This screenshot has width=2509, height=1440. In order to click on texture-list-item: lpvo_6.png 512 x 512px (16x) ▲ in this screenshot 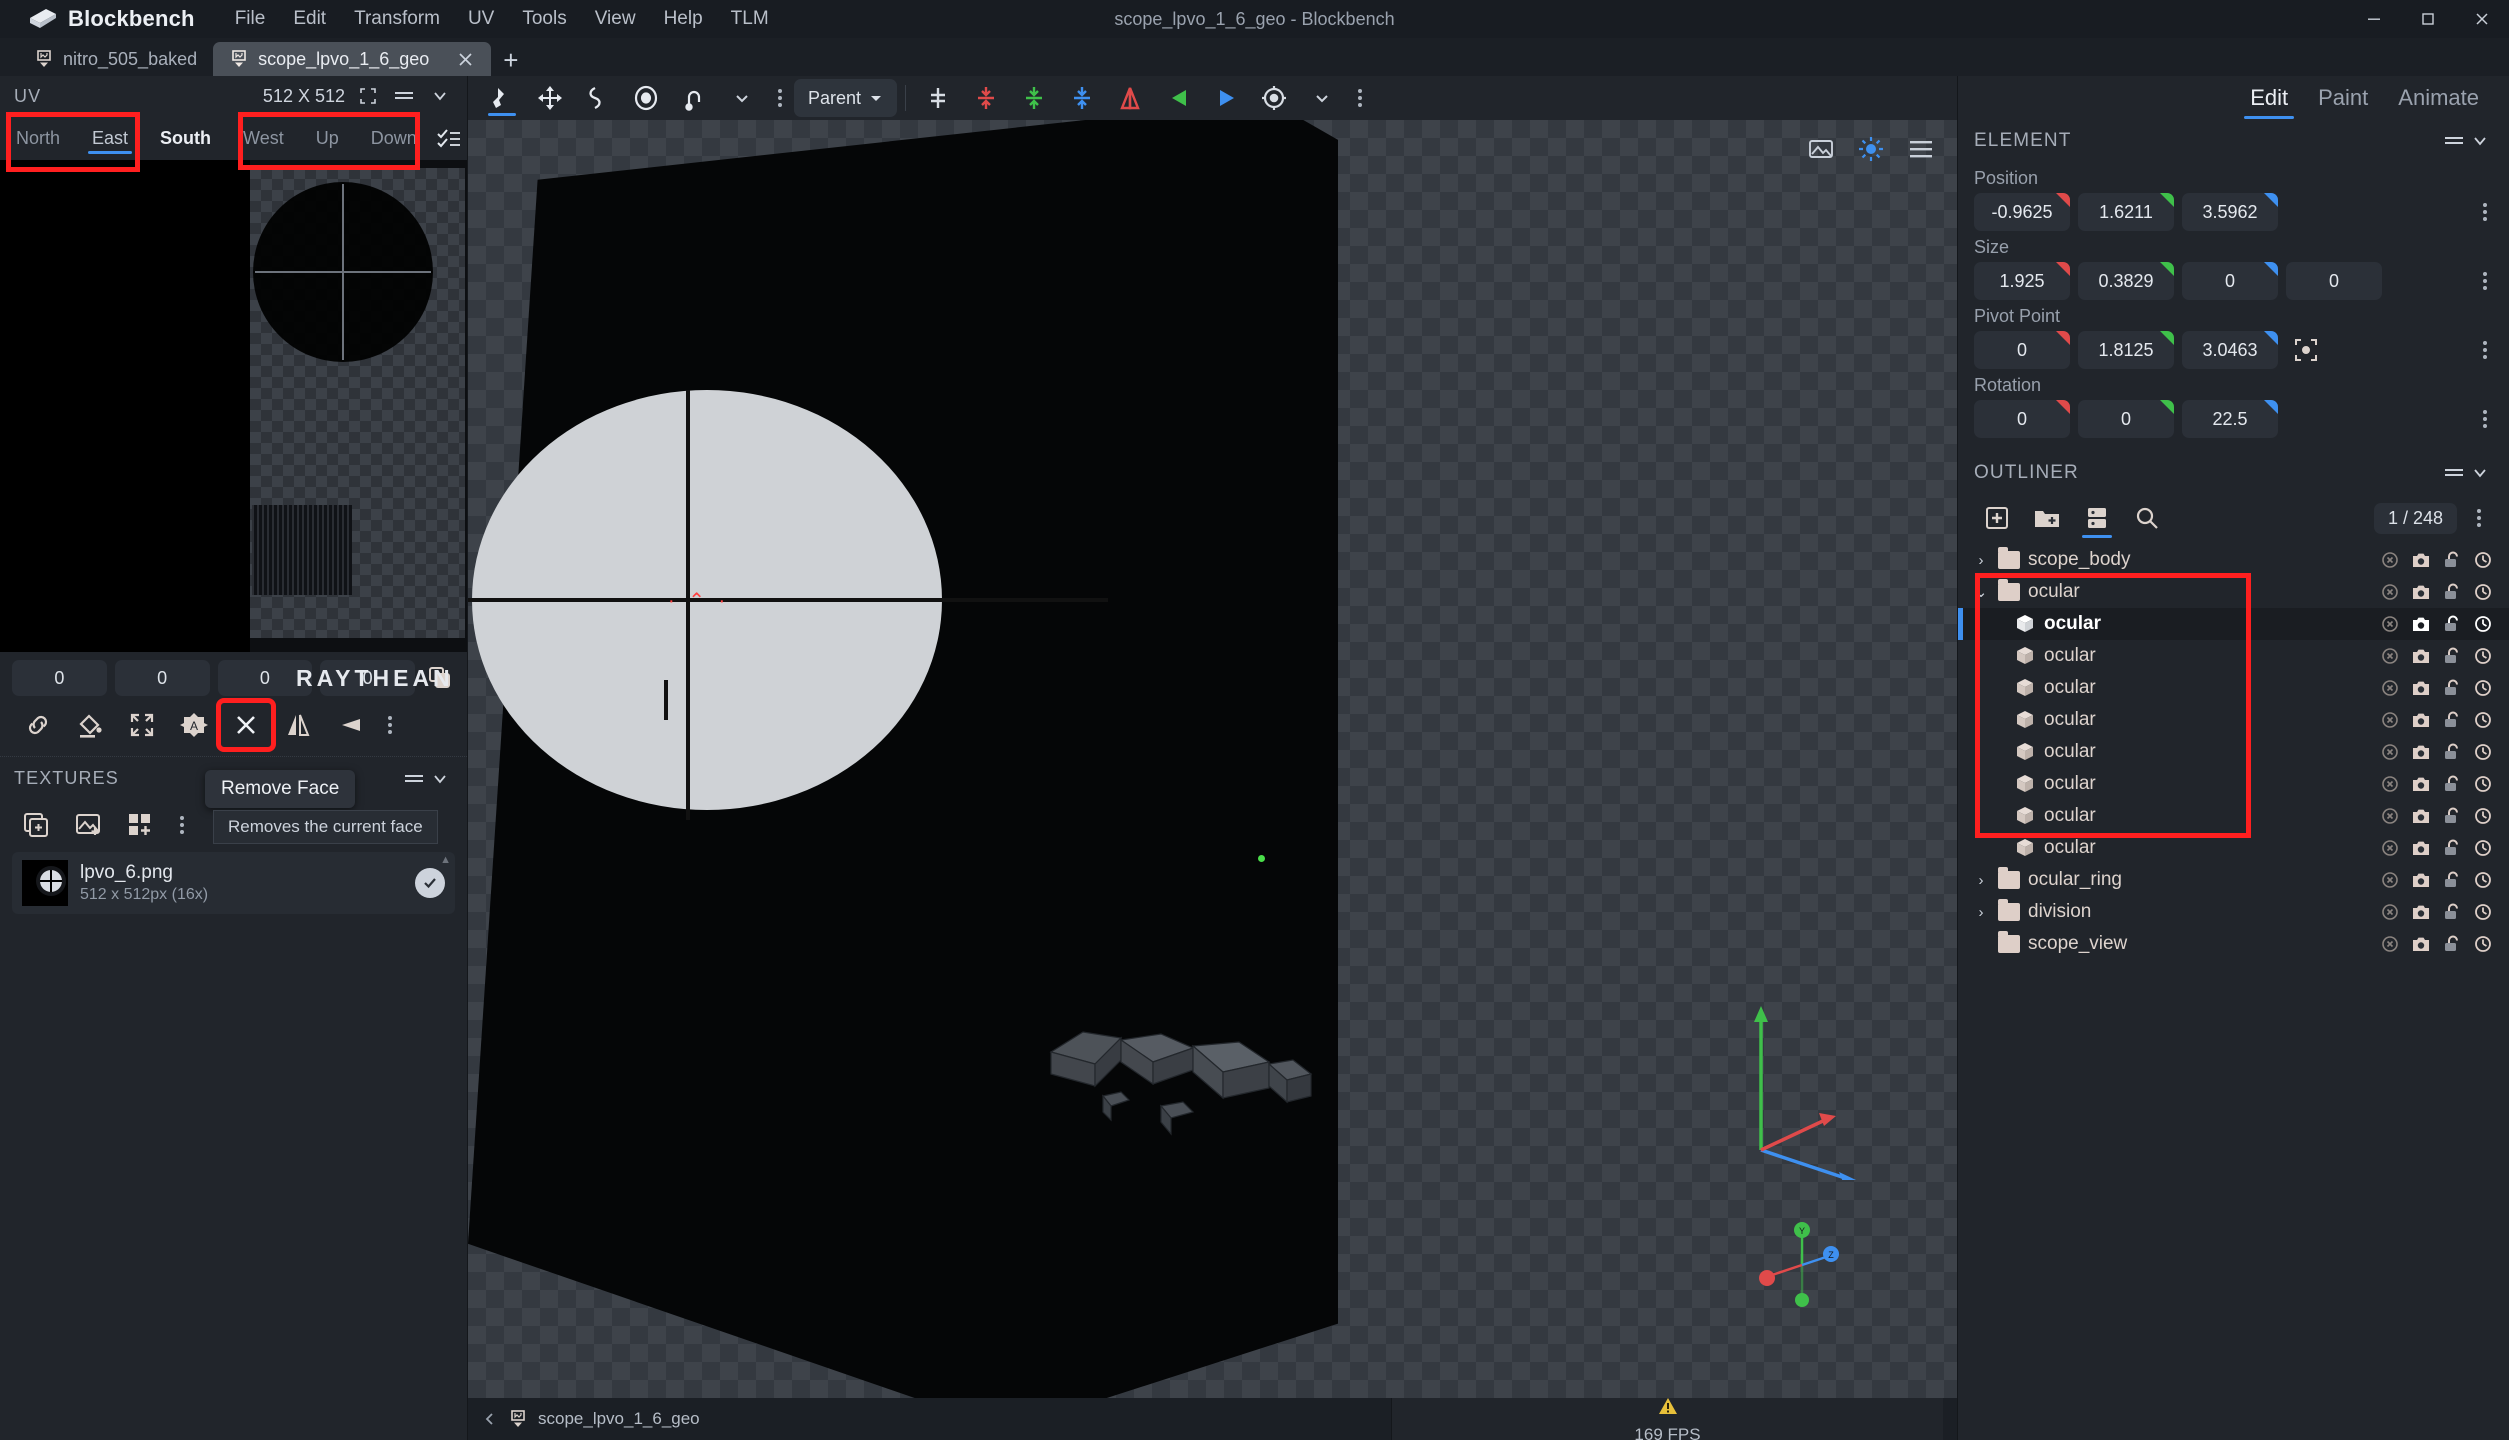, I will do `click(233, 883)`.